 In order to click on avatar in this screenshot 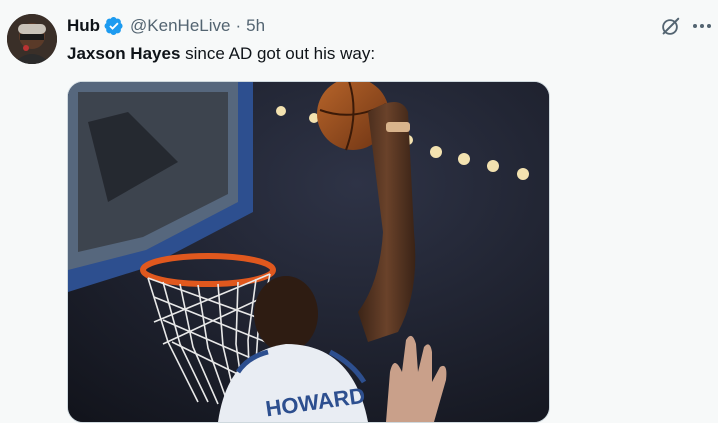, I will do `click(32, 39)`.